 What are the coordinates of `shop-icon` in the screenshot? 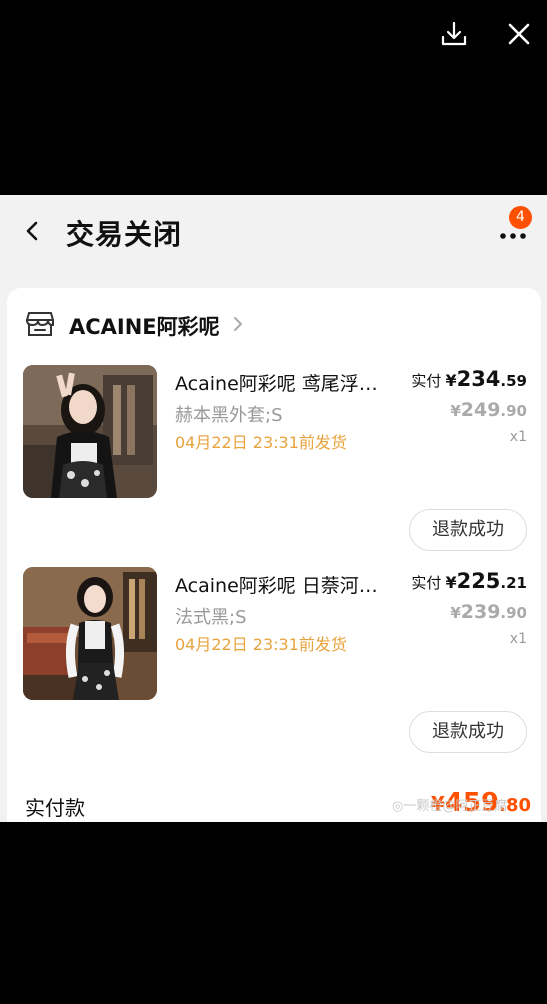 It's located at (40, 326).